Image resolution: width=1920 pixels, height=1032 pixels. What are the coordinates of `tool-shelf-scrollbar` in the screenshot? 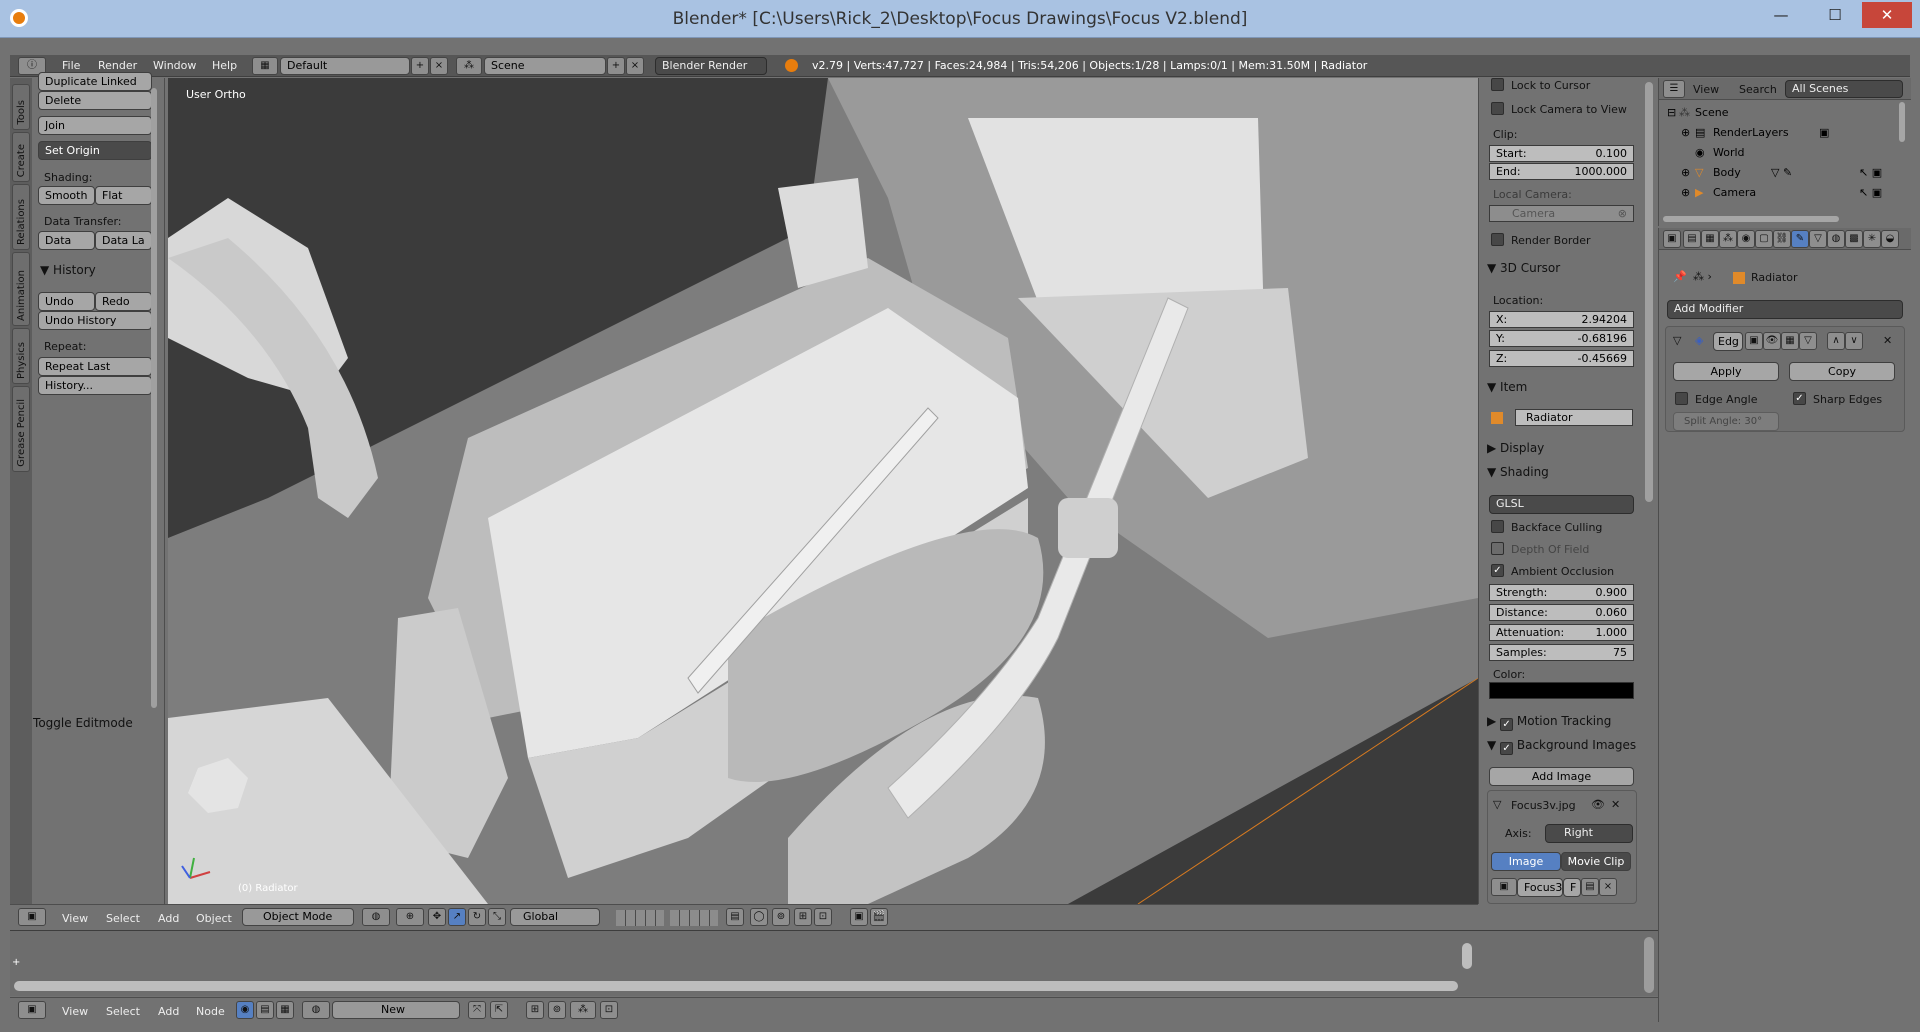 It's located at (154, 398).